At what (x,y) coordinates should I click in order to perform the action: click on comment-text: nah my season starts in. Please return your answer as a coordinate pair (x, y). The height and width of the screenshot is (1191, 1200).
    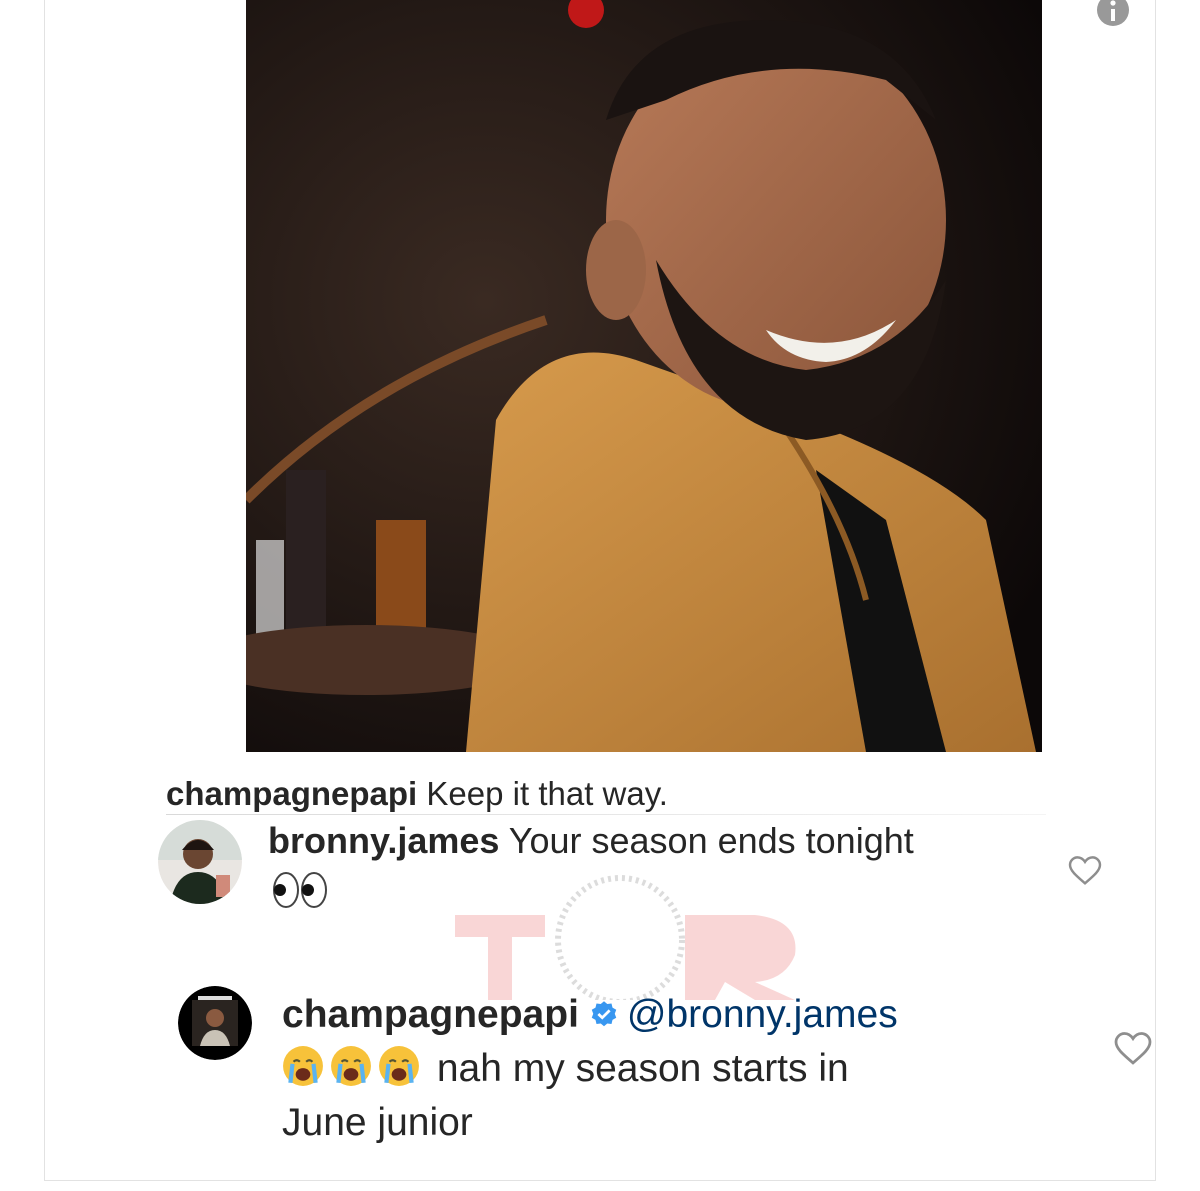
    Looking at the image, I should click on (642, 1068).